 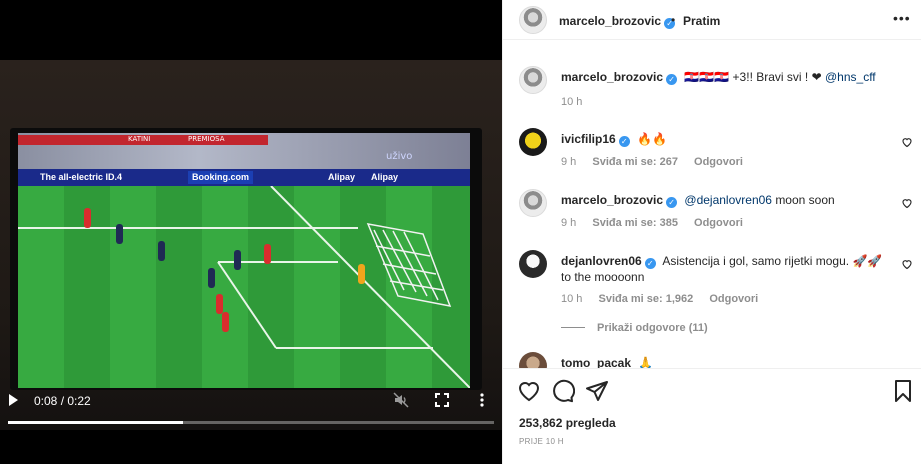 What do you see at coordinates (251, 422) in the screenshot?
I see `video-progress-bar` at bounding box center [251, 422].